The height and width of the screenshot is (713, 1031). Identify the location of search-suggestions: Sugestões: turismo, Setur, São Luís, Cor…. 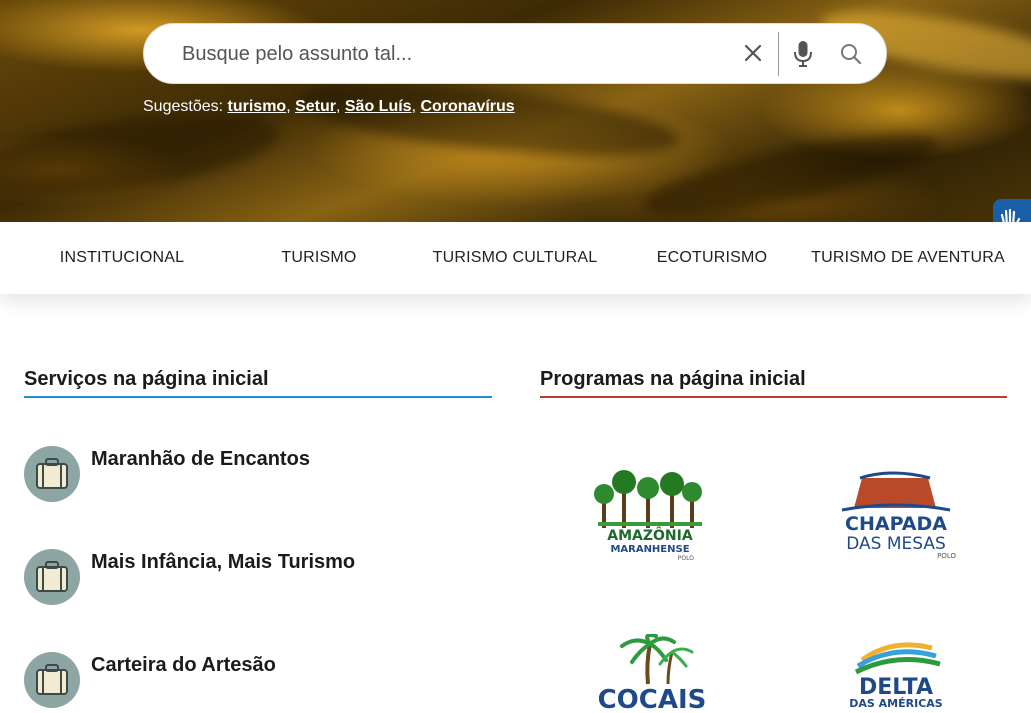
(329, 106).